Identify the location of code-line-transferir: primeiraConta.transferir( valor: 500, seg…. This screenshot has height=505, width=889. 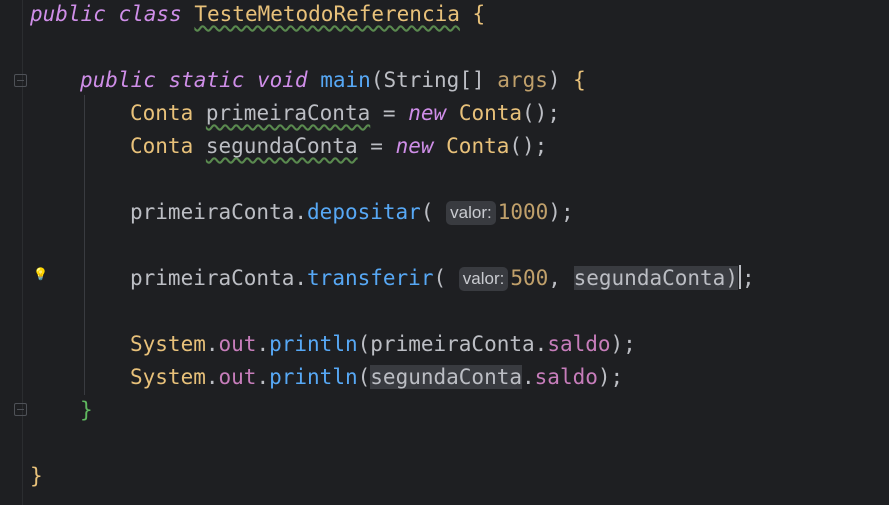
(442, 278).